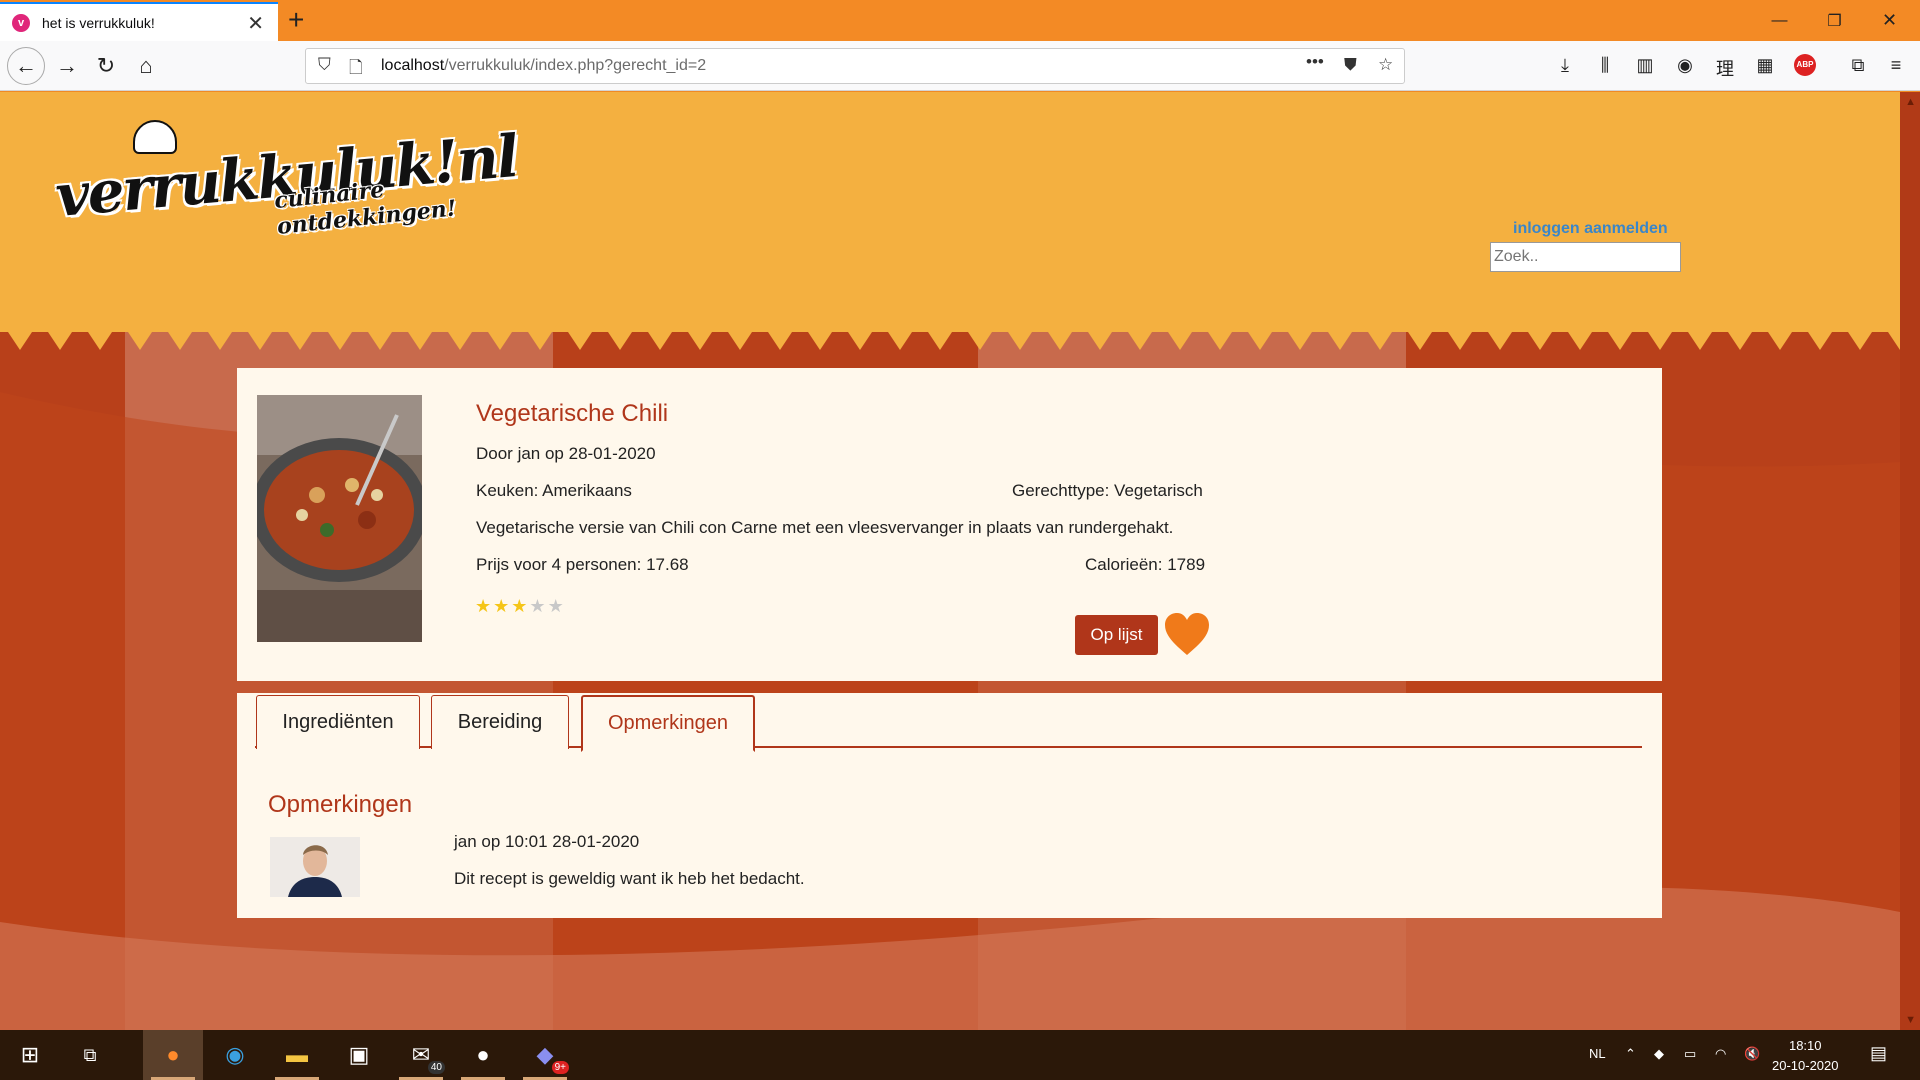  What do you see at coordinates (1910, 561) in the screenshot?
I see `page-scrollbar: ▲ ▼` at bounding box center [1910, 561].